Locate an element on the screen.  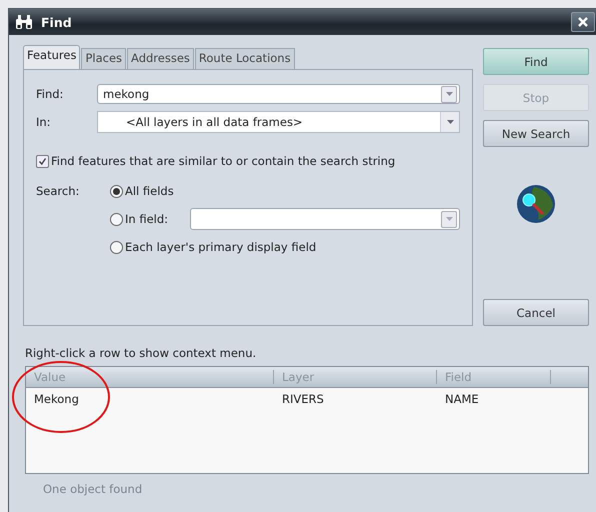
tab: Places is located at coordinates (103, 58).